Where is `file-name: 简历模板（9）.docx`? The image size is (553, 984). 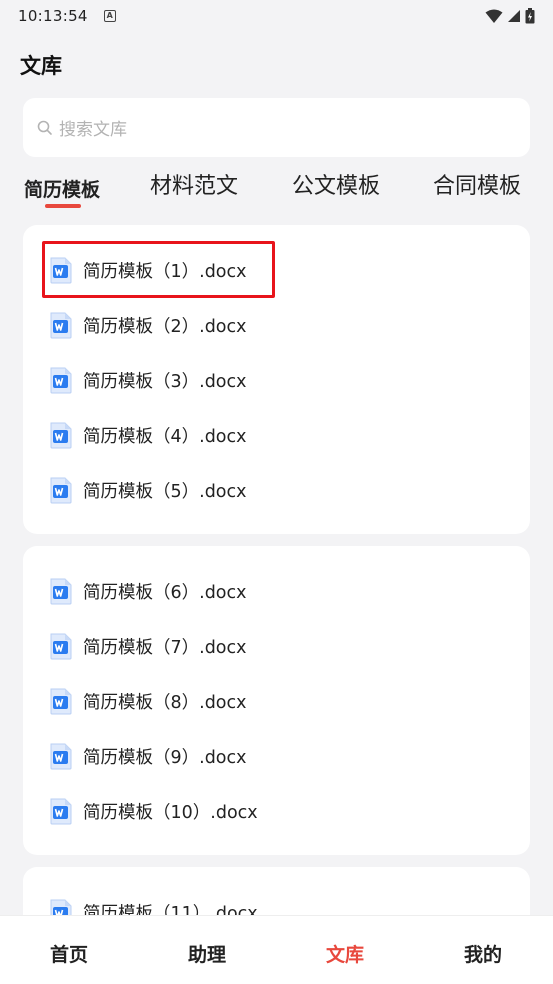
file-name: 简历模板（9）.docx is located at coordinates (165, 757).